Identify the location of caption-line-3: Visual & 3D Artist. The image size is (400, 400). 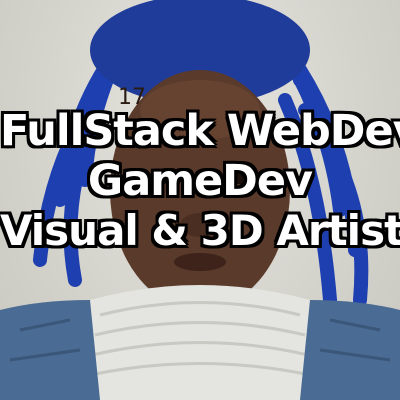
(200, 230).